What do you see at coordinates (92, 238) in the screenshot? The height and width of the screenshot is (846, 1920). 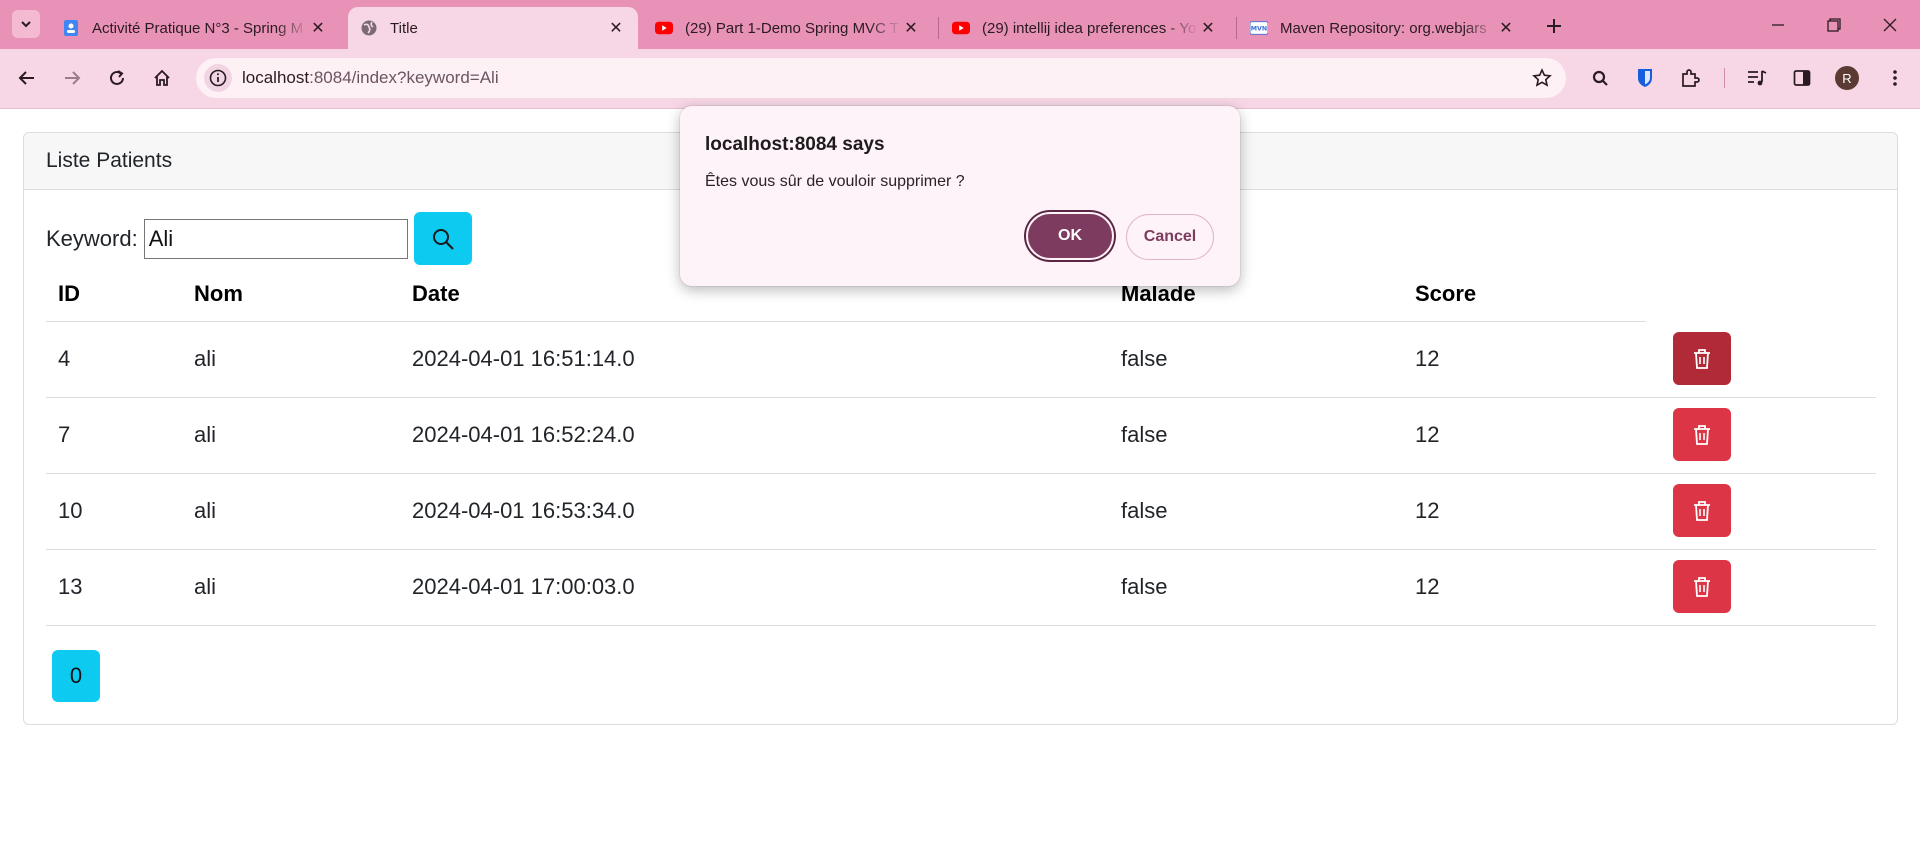 I see `keyword-label: Keyword:` at bounding box center [92, 238].